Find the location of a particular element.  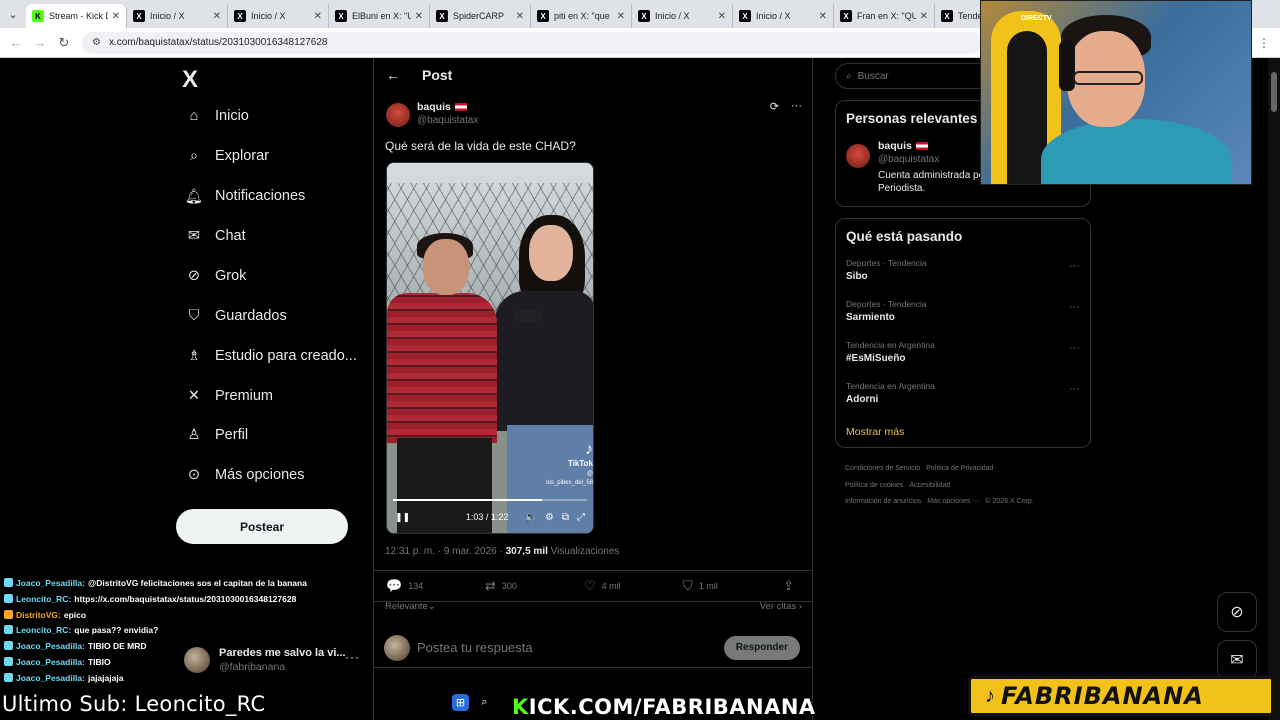

post-actions: 💬 134 ⇄ 300 ♡ 4 mil ⛉ 1 mil ⇪ is located at coordinates (593, 586).